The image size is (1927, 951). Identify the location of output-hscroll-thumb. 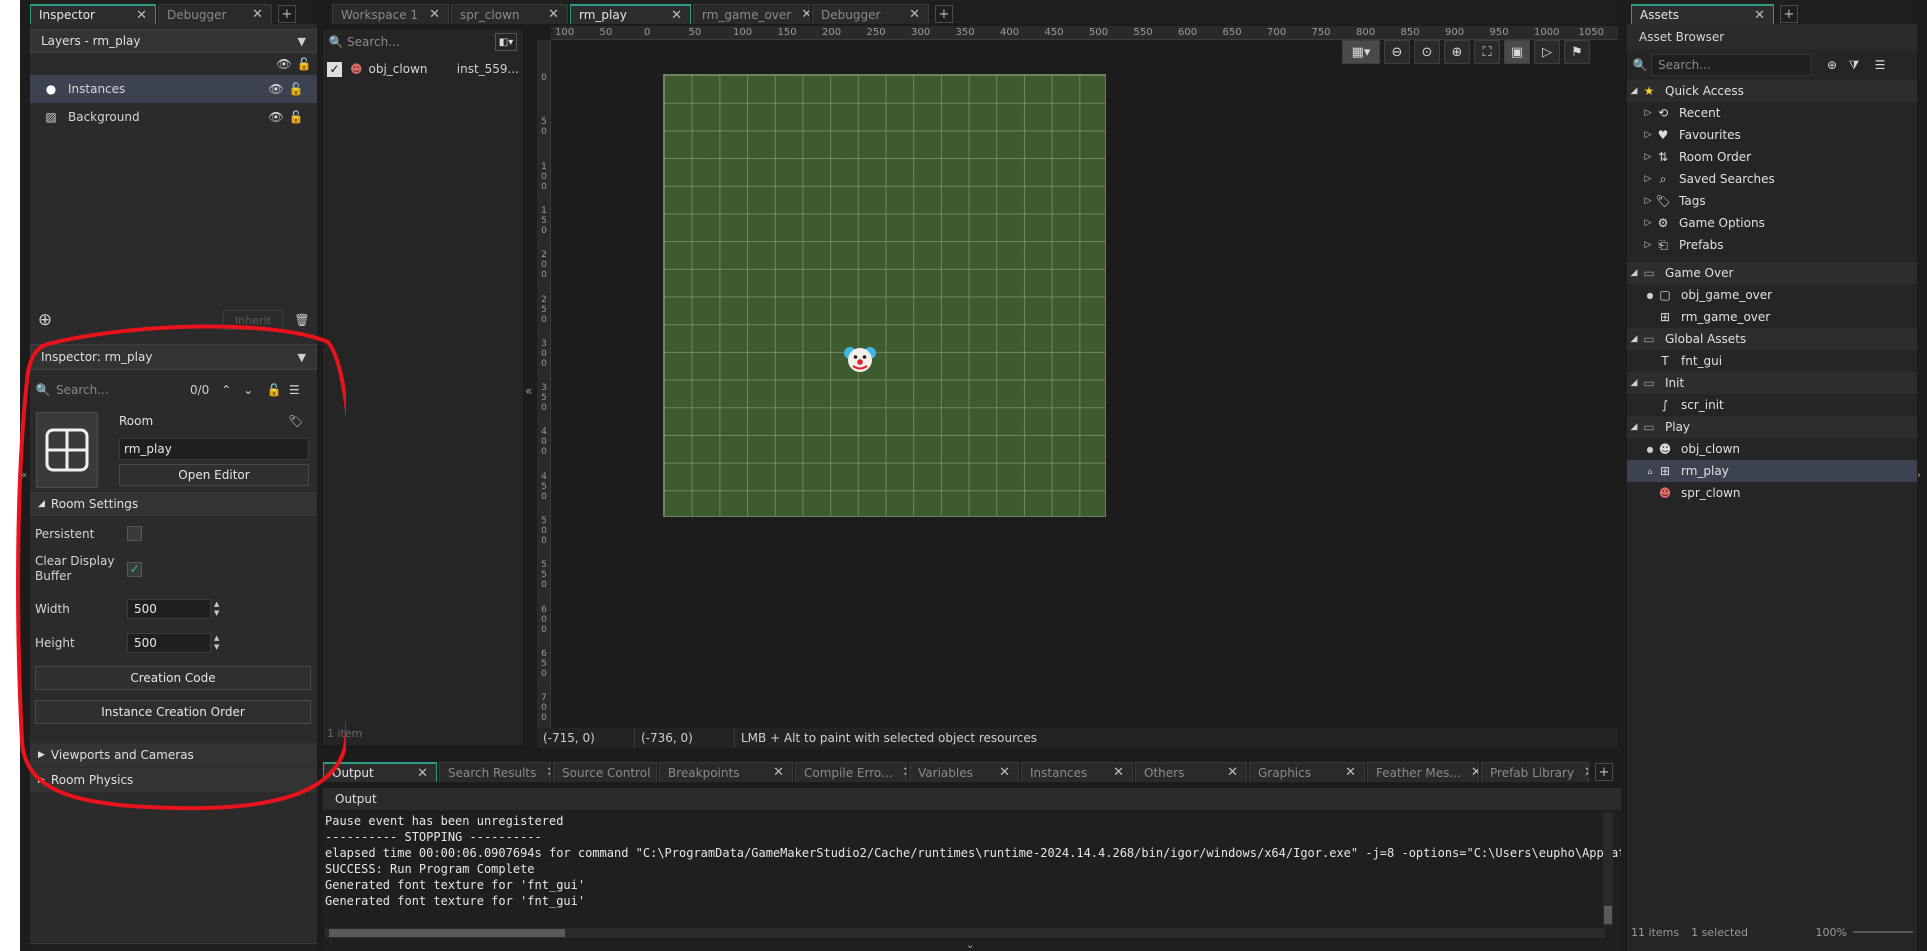
(447, 933).